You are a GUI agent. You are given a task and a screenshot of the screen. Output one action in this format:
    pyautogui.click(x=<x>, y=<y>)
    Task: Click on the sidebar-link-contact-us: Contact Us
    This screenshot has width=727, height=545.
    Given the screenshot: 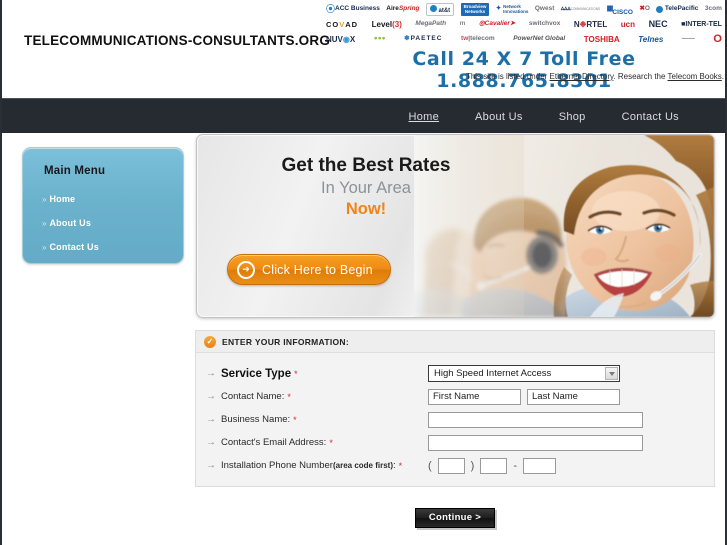 What is the action you would take?
    pyautogui.click(x=74, y=247)
    